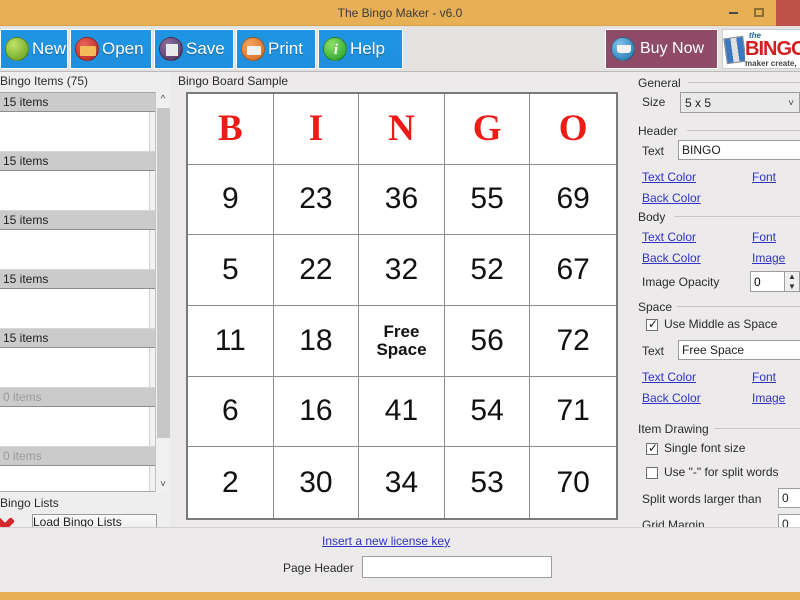 The width and height of the screenshot is (800, 600). I want to click on board-cell: 67, so click(573, 270).